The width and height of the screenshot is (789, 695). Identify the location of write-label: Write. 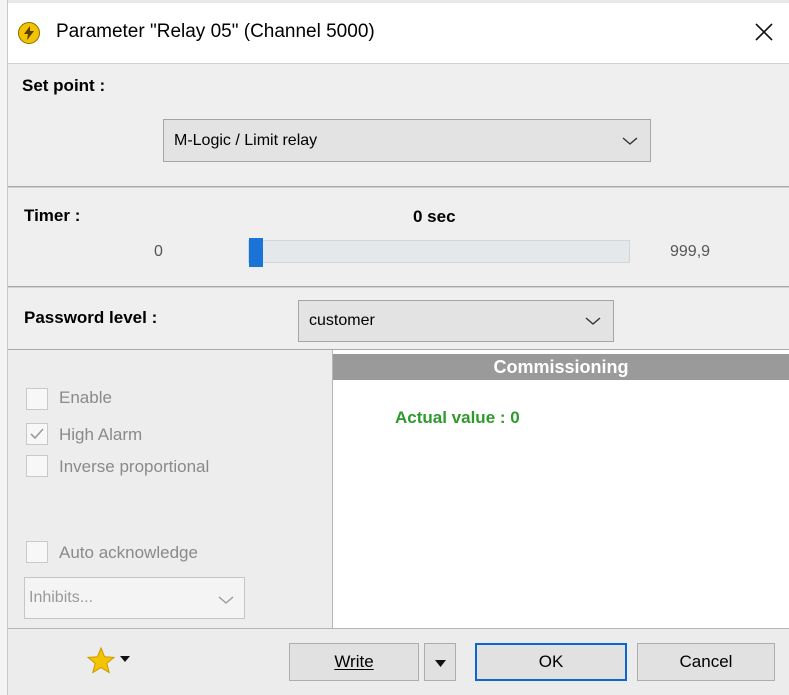
(354, 661).